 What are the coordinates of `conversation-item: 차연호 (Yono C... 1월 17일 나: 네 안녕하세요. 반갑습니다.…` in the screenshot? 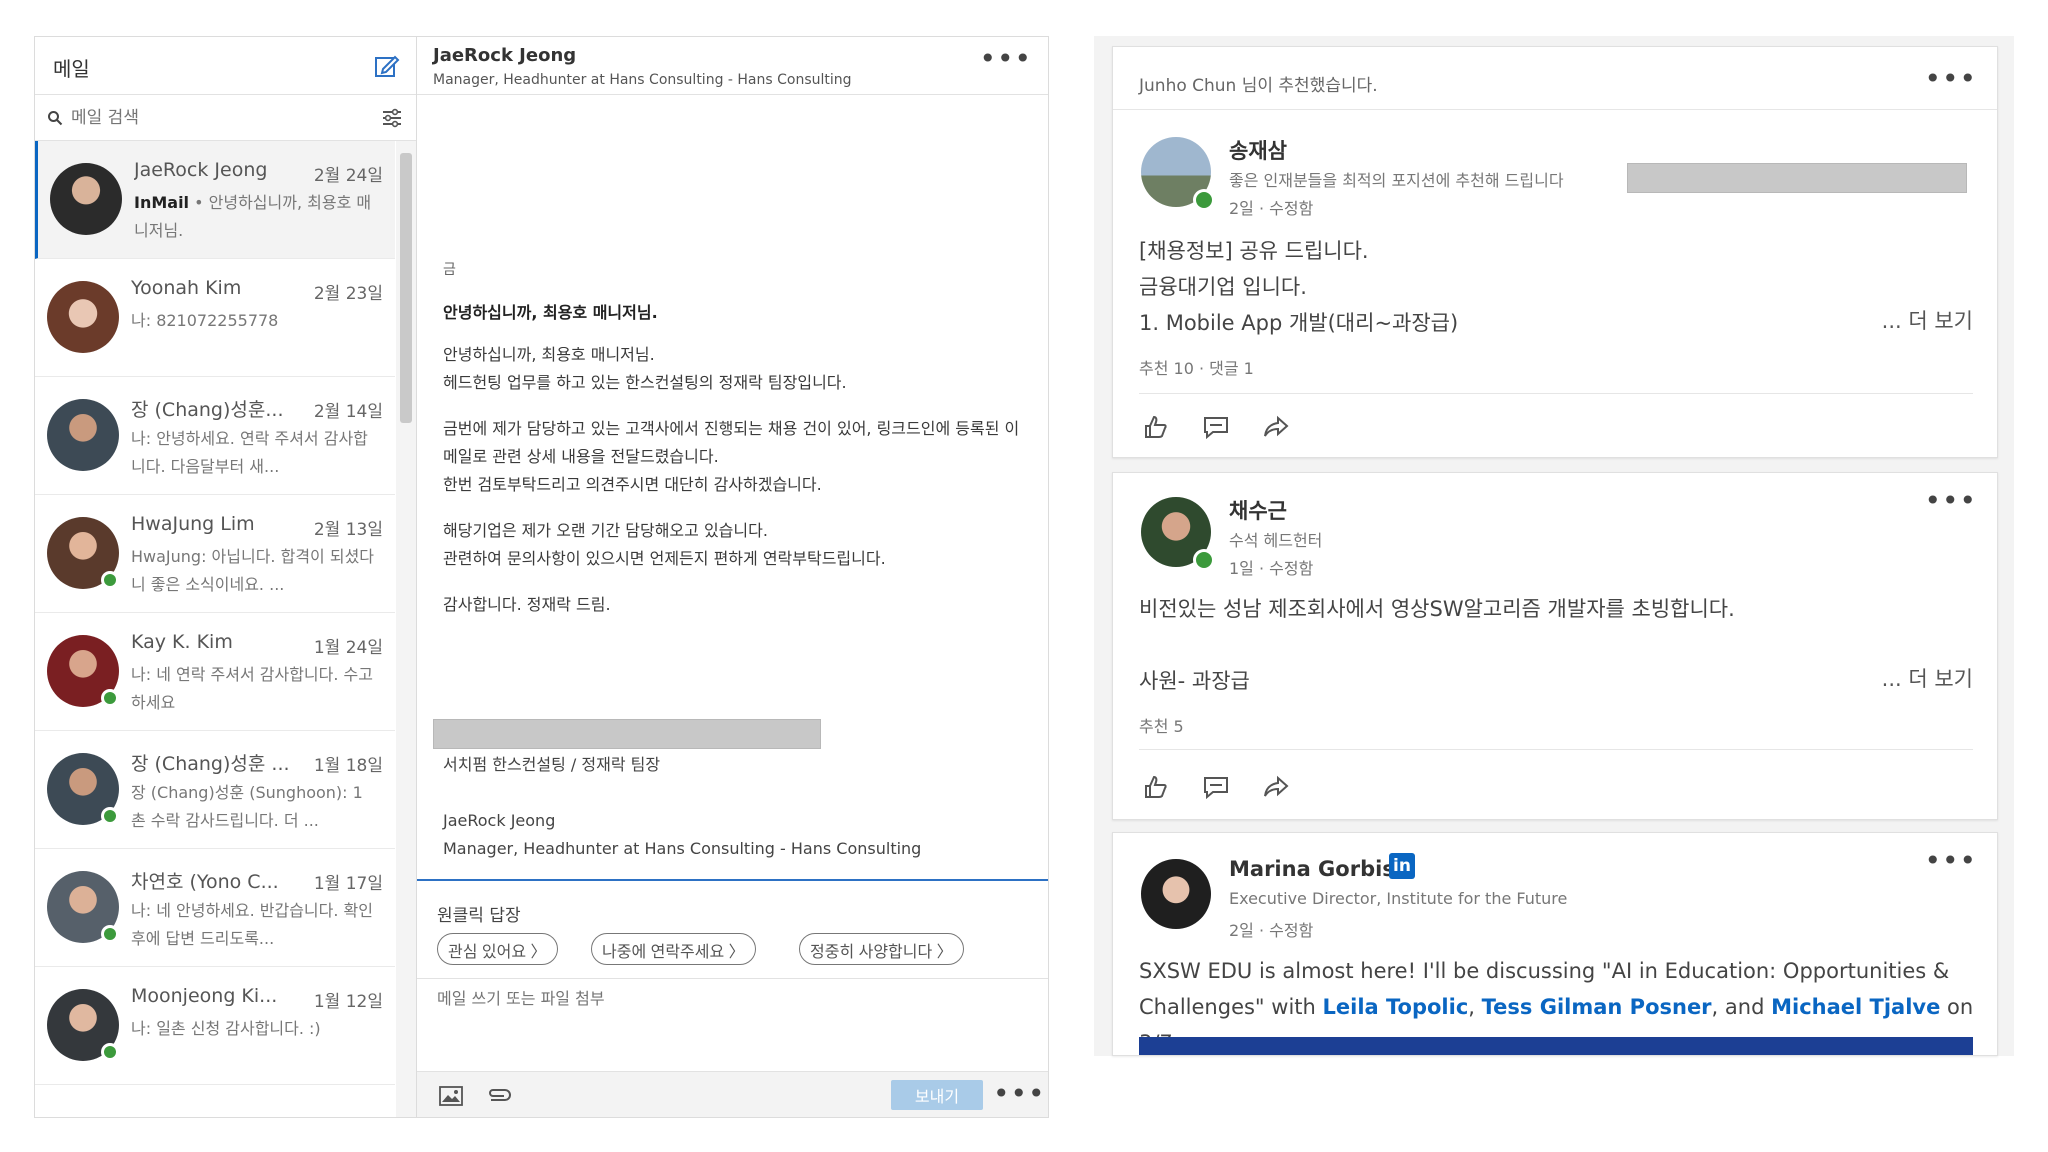 It's located at (215, 908).